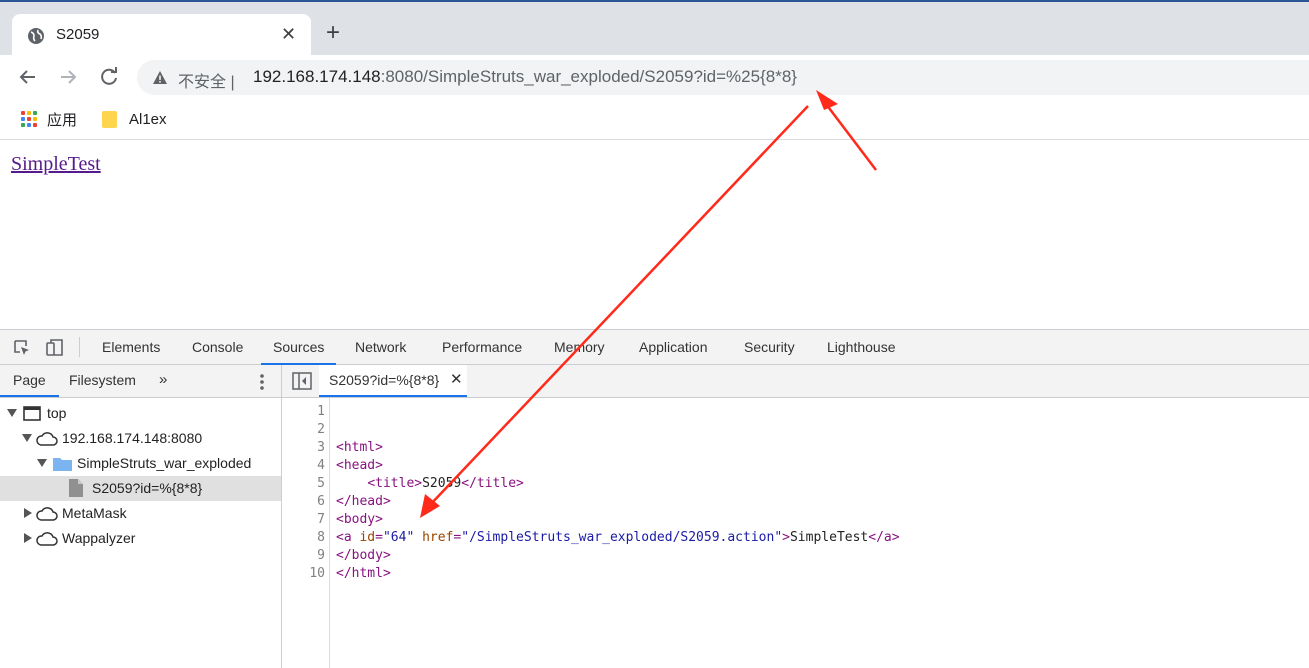 The height and width of the screenshot is (668, 1309). Describe the element at coordinates (321, 537) in the screenshot. I see `line-number: 8` at that location.